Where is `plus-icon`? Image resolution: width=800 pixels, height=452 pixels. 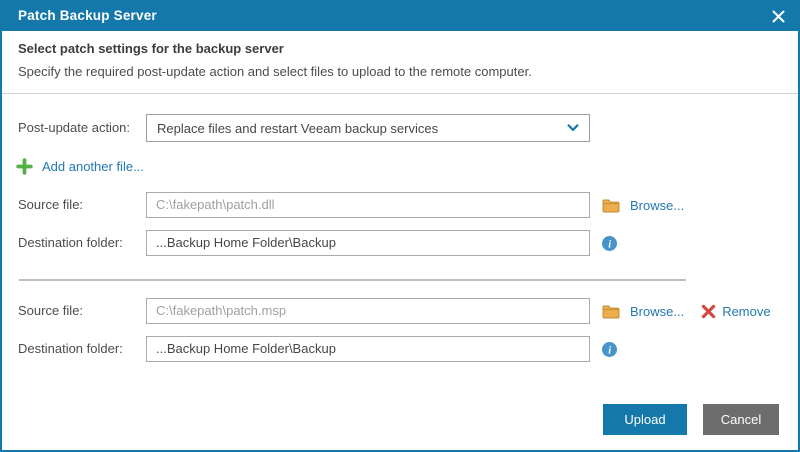
plus-icon is located at coordinates (24, 166).